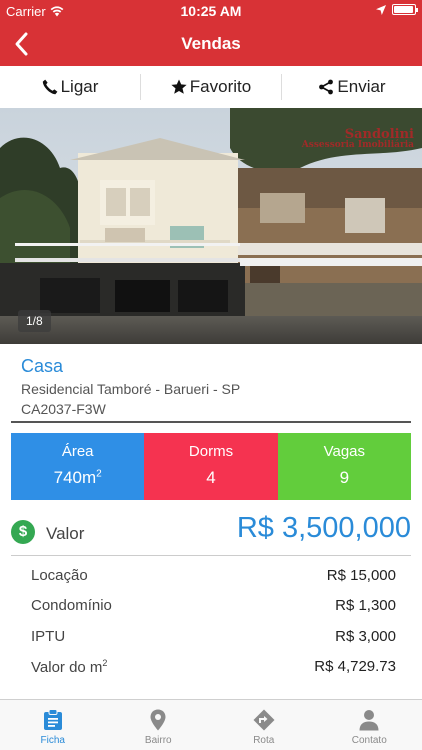 The width and height of the screenshot is (422, 750). Describe the element at coordinates (23, 532) in the screenshot. I see `dollar-icon: $` at that location.